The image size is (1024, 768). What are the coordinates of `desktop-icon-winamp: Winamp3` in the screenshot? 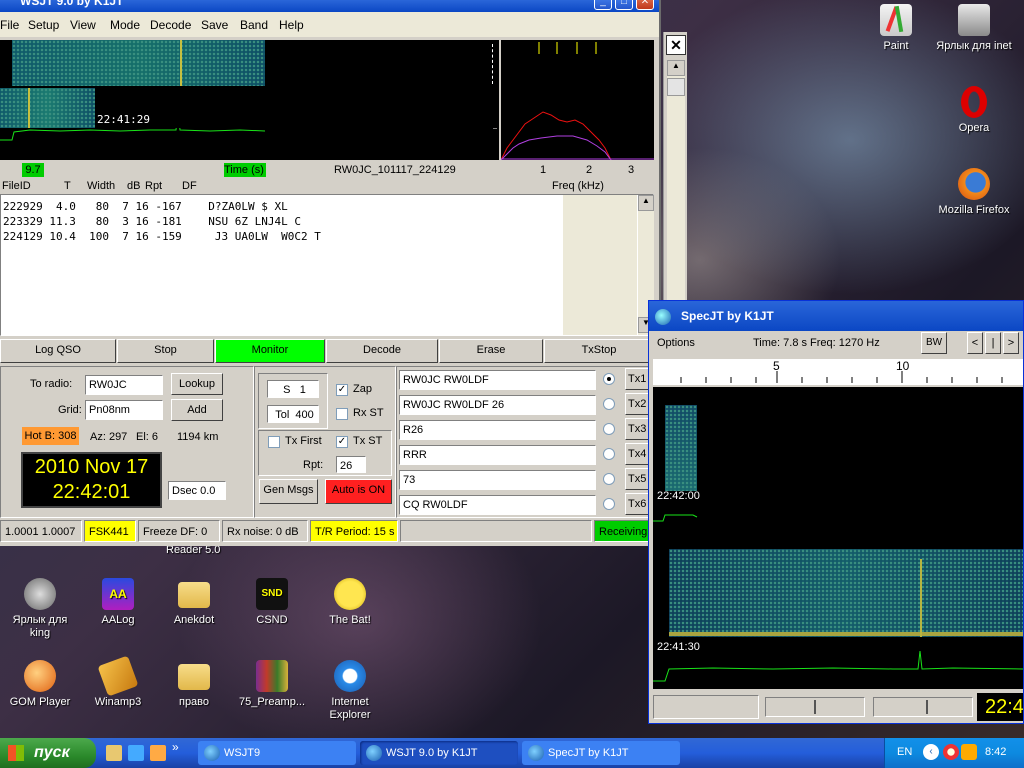 It's located at (118, 682).